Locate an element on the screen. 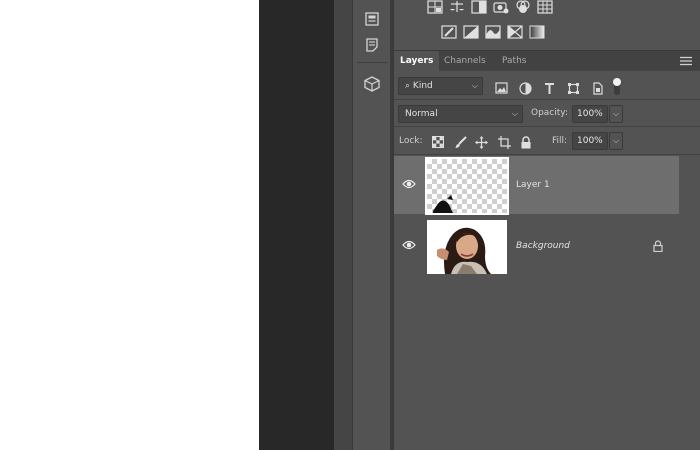  layer-row-layer-1: Layer 1 is located at coordinates (536, 185).